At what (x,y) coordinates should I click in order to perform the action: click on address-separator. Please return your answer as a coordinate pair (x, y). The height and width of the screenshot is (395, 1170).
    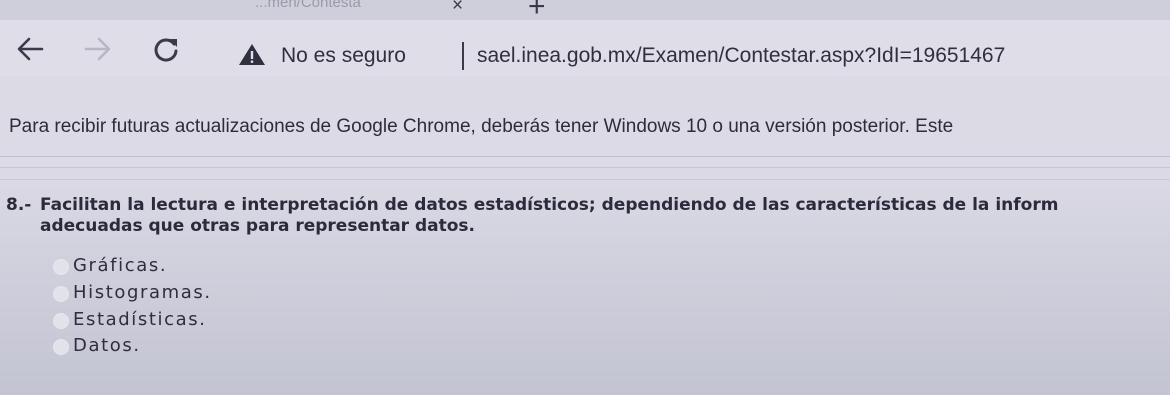
    Looking at the image, I should click on (463, 56).